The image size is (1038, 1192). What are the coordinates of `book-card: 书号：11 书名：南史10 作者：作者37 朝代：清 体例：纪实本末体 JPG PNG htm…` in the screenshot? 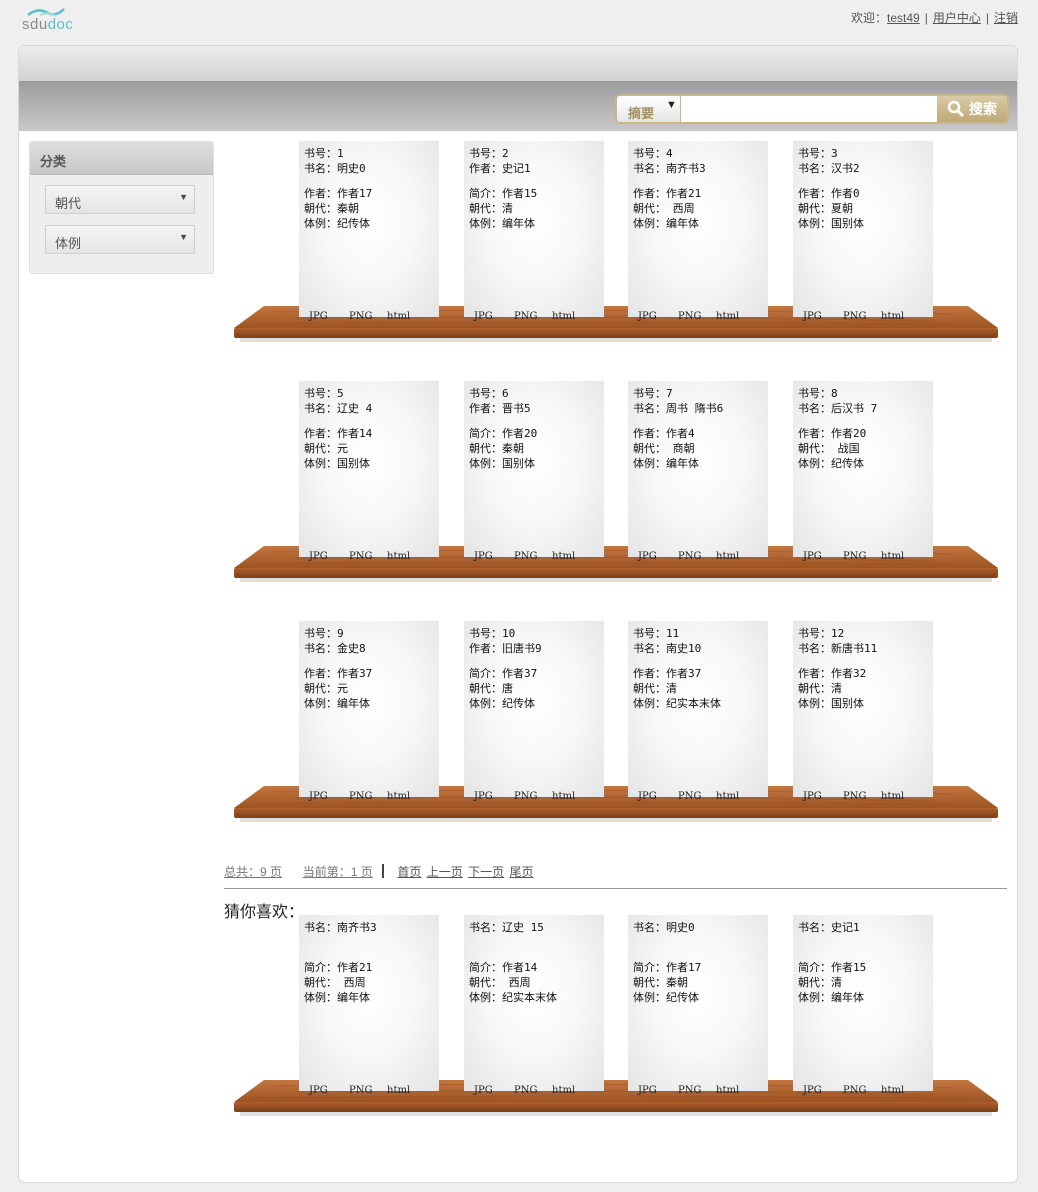 It's located at (698, 711).